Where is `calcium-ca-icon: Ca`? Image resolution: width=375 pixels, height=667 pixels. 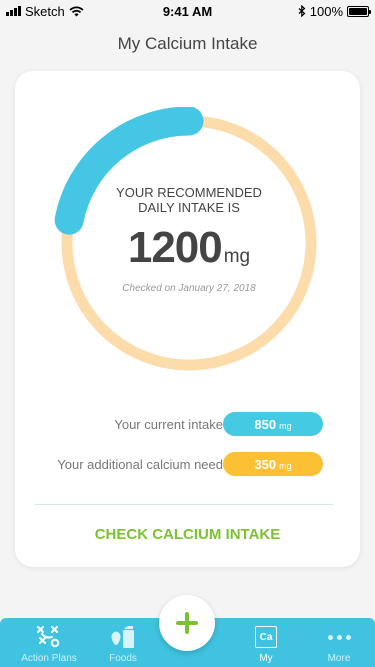 calcium-ca-icon: Ca is located at coordinates (266, 637).